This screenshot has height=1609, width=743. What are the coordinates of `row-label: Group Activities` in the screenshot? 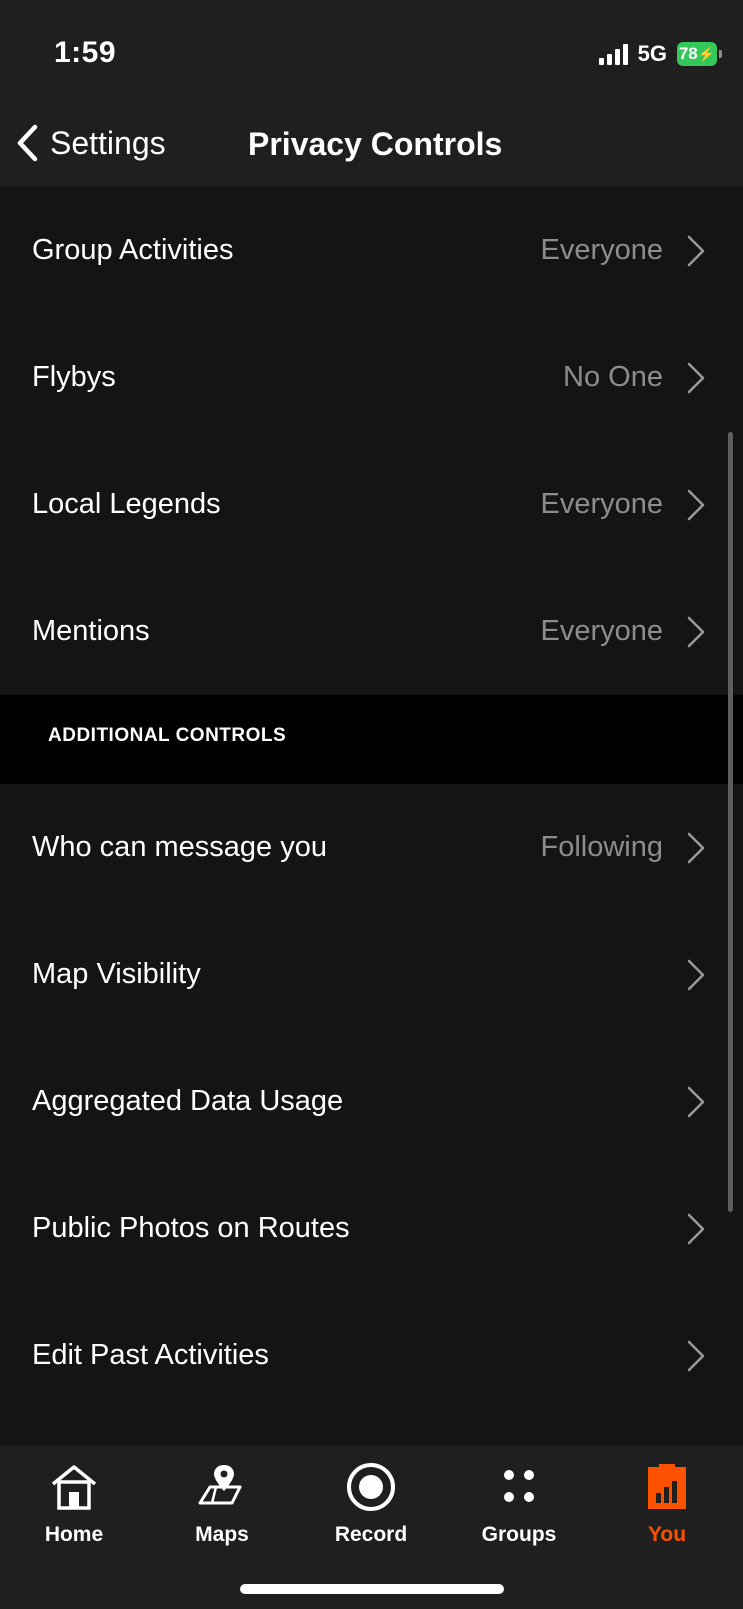 It's located at (133, 250).